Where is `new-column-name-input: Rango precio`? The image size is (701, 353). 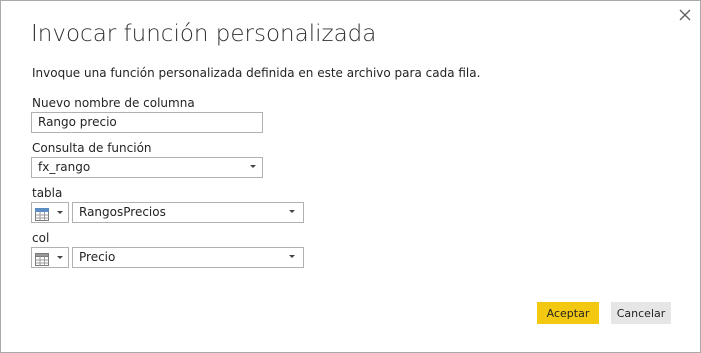 new-column-name-input: Rango precio is located at coordinates (147, 122).